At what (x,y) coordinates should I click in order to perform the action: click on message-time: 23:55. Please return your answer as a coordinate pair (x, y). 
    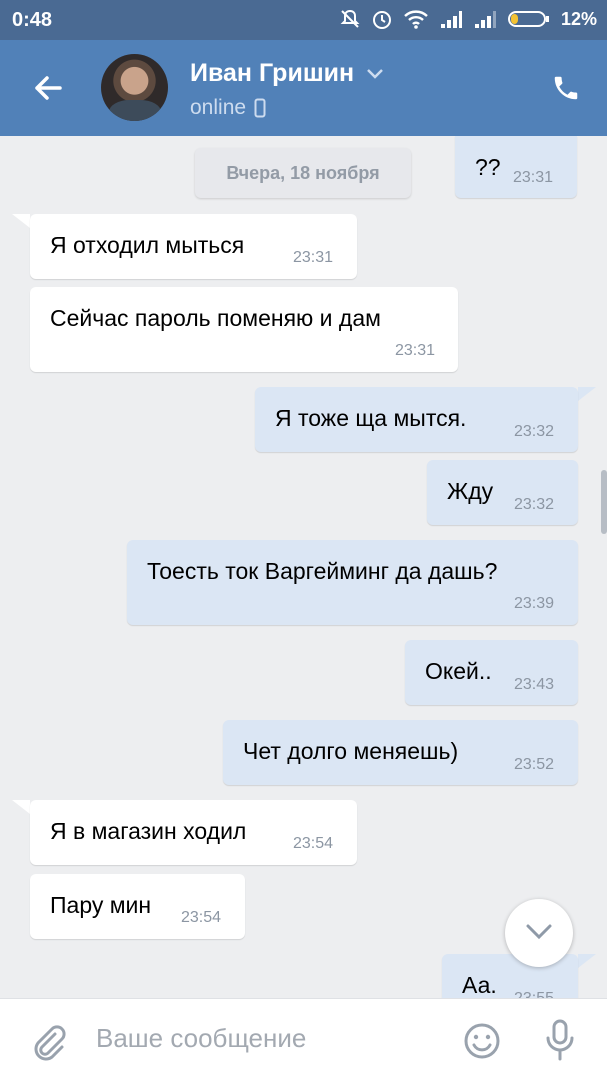
    Looking at the image, I should click on (534, 994).